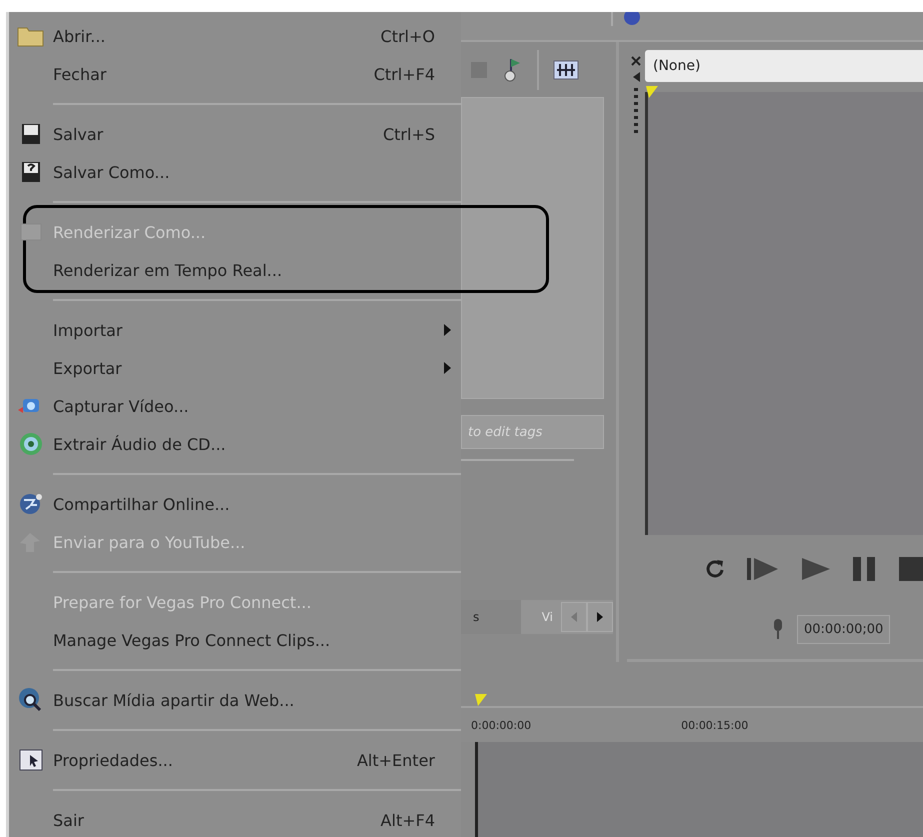 Image resolution: width=923 pixels, height=837 pixels. What do you see at coordinates (636, 77) in the screenshot?
I see `collapse-arrow-icon` at bounding box center [636, 77].